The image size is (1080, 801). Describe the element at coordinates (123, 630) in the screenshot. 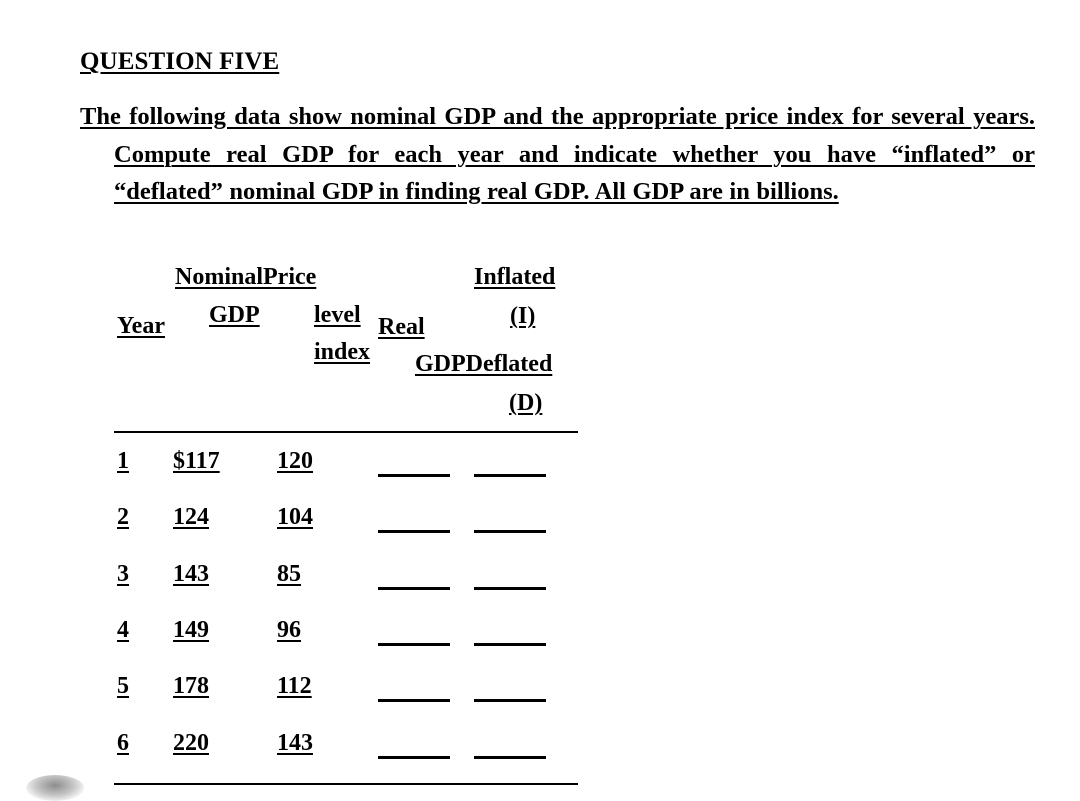

I see `table-row: 4` at that location.